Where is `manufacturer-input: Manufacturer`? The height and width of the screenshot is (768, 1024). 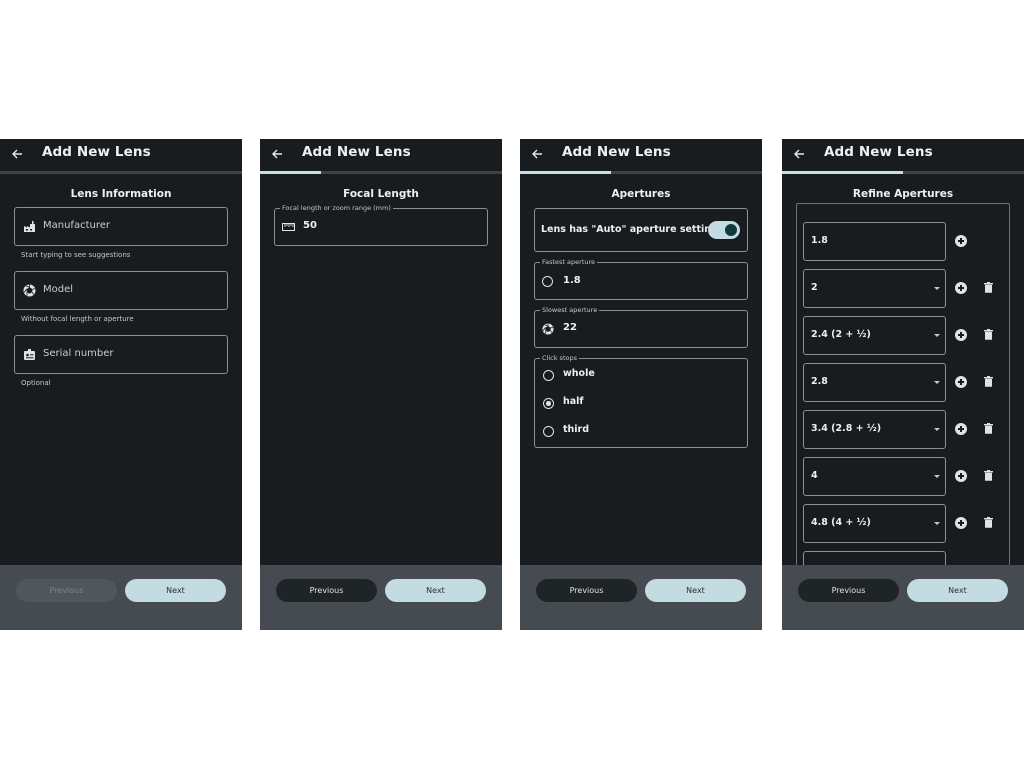 manufacturer-input: Manufacturer is located at coordinates (121, 226).